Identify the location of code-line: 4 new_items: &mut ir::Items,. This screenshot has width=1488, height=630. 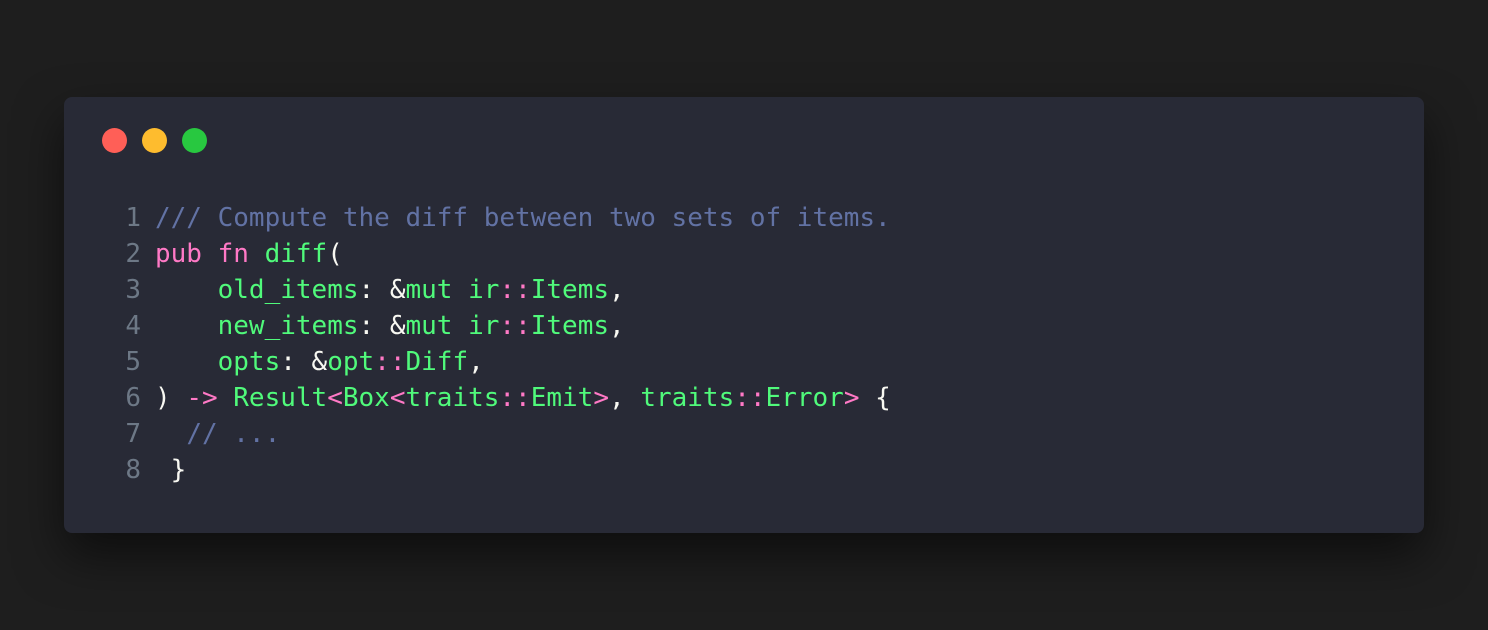
(477, 326).